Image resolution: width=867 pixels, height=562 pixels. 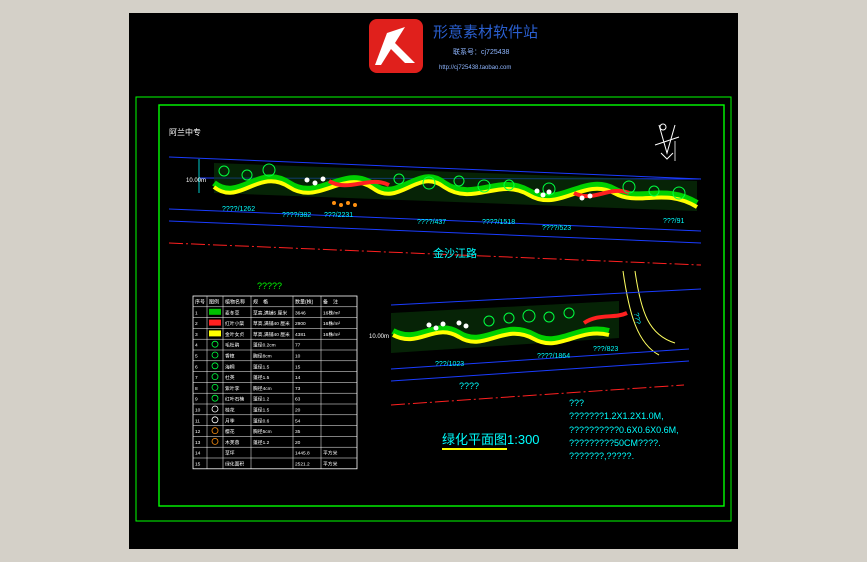 I want to click on bottom-strip-callouts: ???/1023 ????/1864 ???/823, so click(x=526, y=357).